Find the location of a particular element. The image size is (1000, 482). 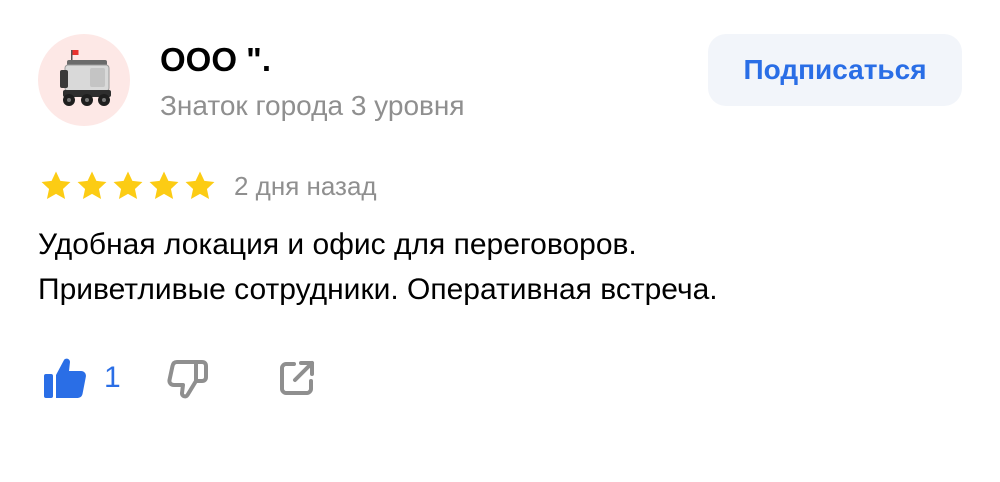

like-button: 1 is located at coordinates (81, 378).